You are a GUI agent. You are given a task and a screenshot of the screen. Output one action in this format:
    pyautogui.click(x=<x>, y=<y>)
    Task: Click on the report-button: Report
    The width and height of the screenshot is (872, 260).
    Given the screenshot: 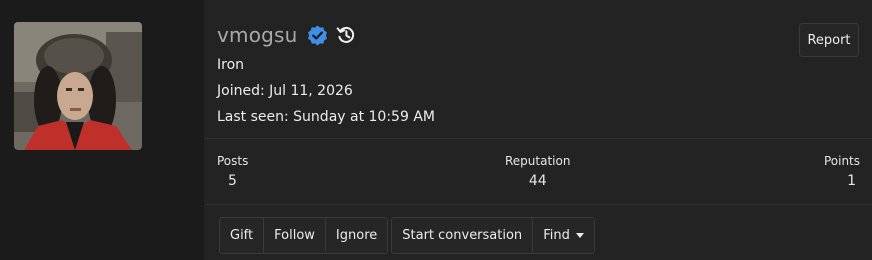 What is the action you would take?
    pyautogui.click(x=829, y=40)
    